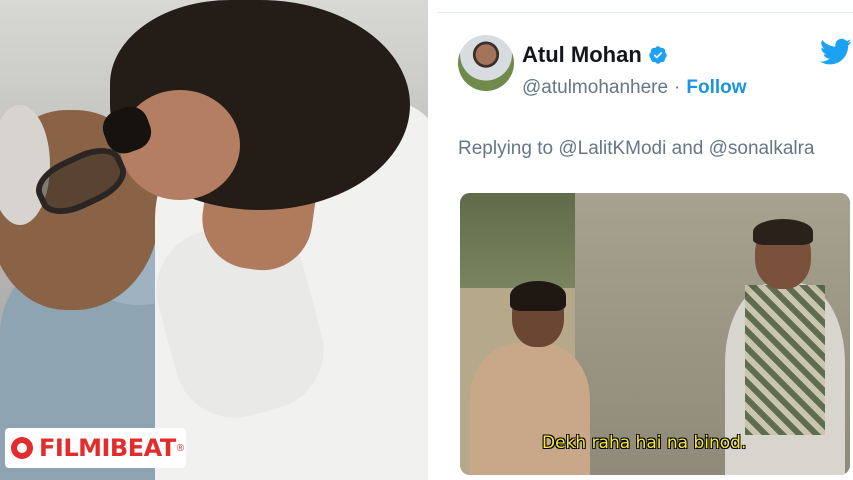  Describe the element at coordinates (658, 55) in the screenshot. I see `verified-badge-icon` at that location.